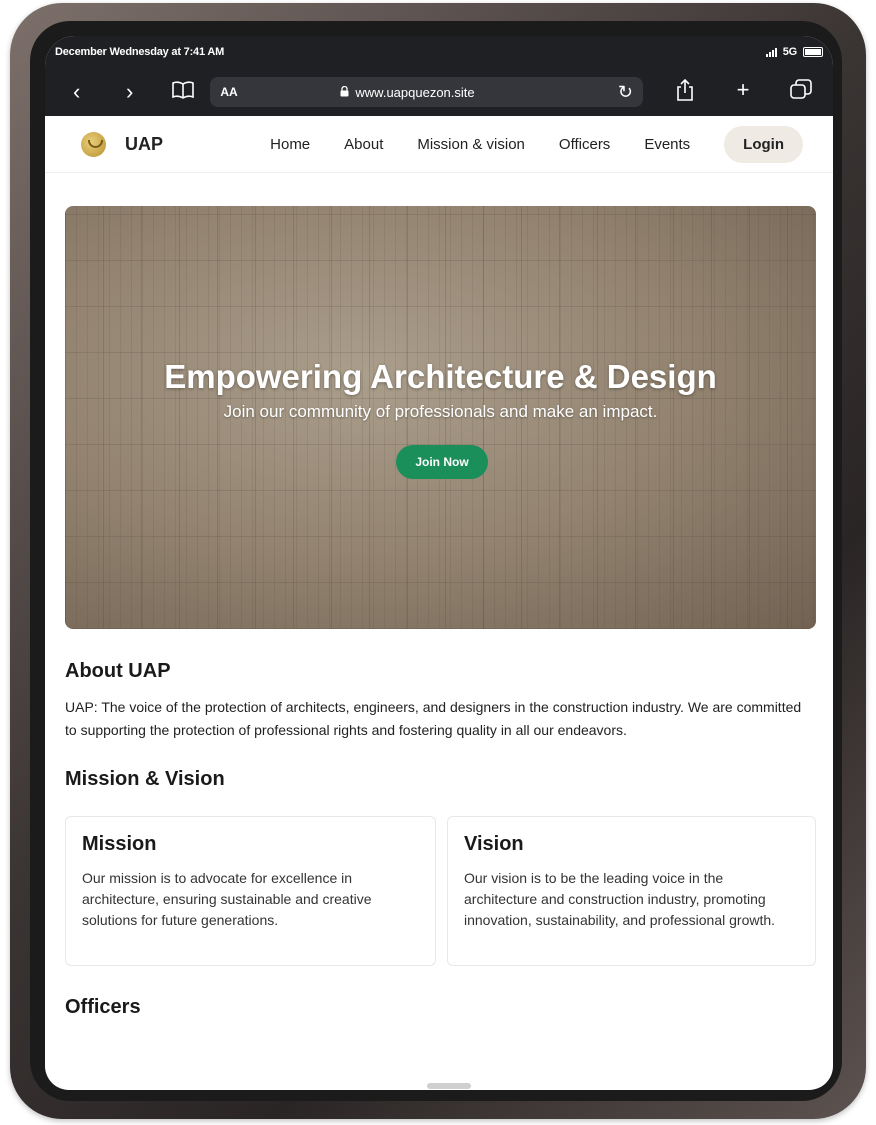  Describe the element at coordinates (763, 144) in the screenshot. I see `login-button: Login` at that location.